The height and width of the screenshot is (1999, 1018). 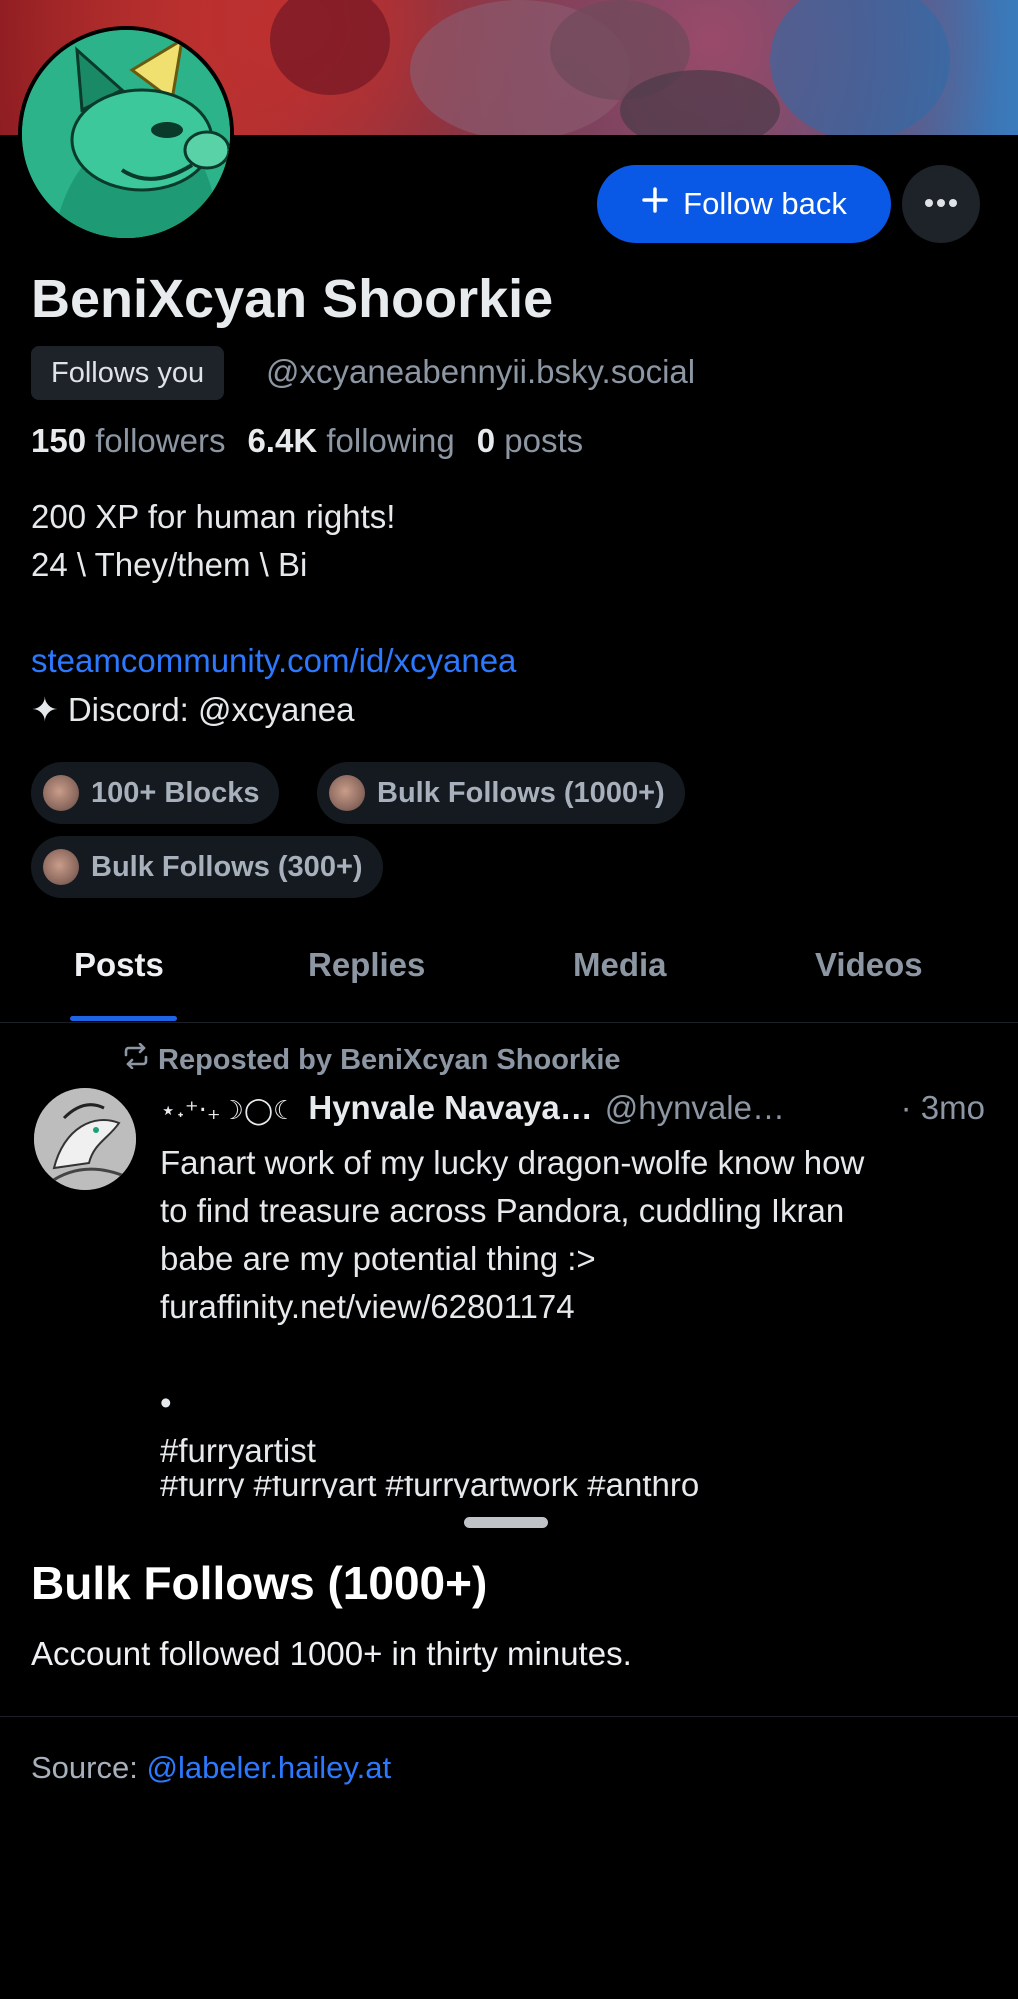 I want to click on label-chip: Bulk Follows (300+), so click(x=207, y=867).